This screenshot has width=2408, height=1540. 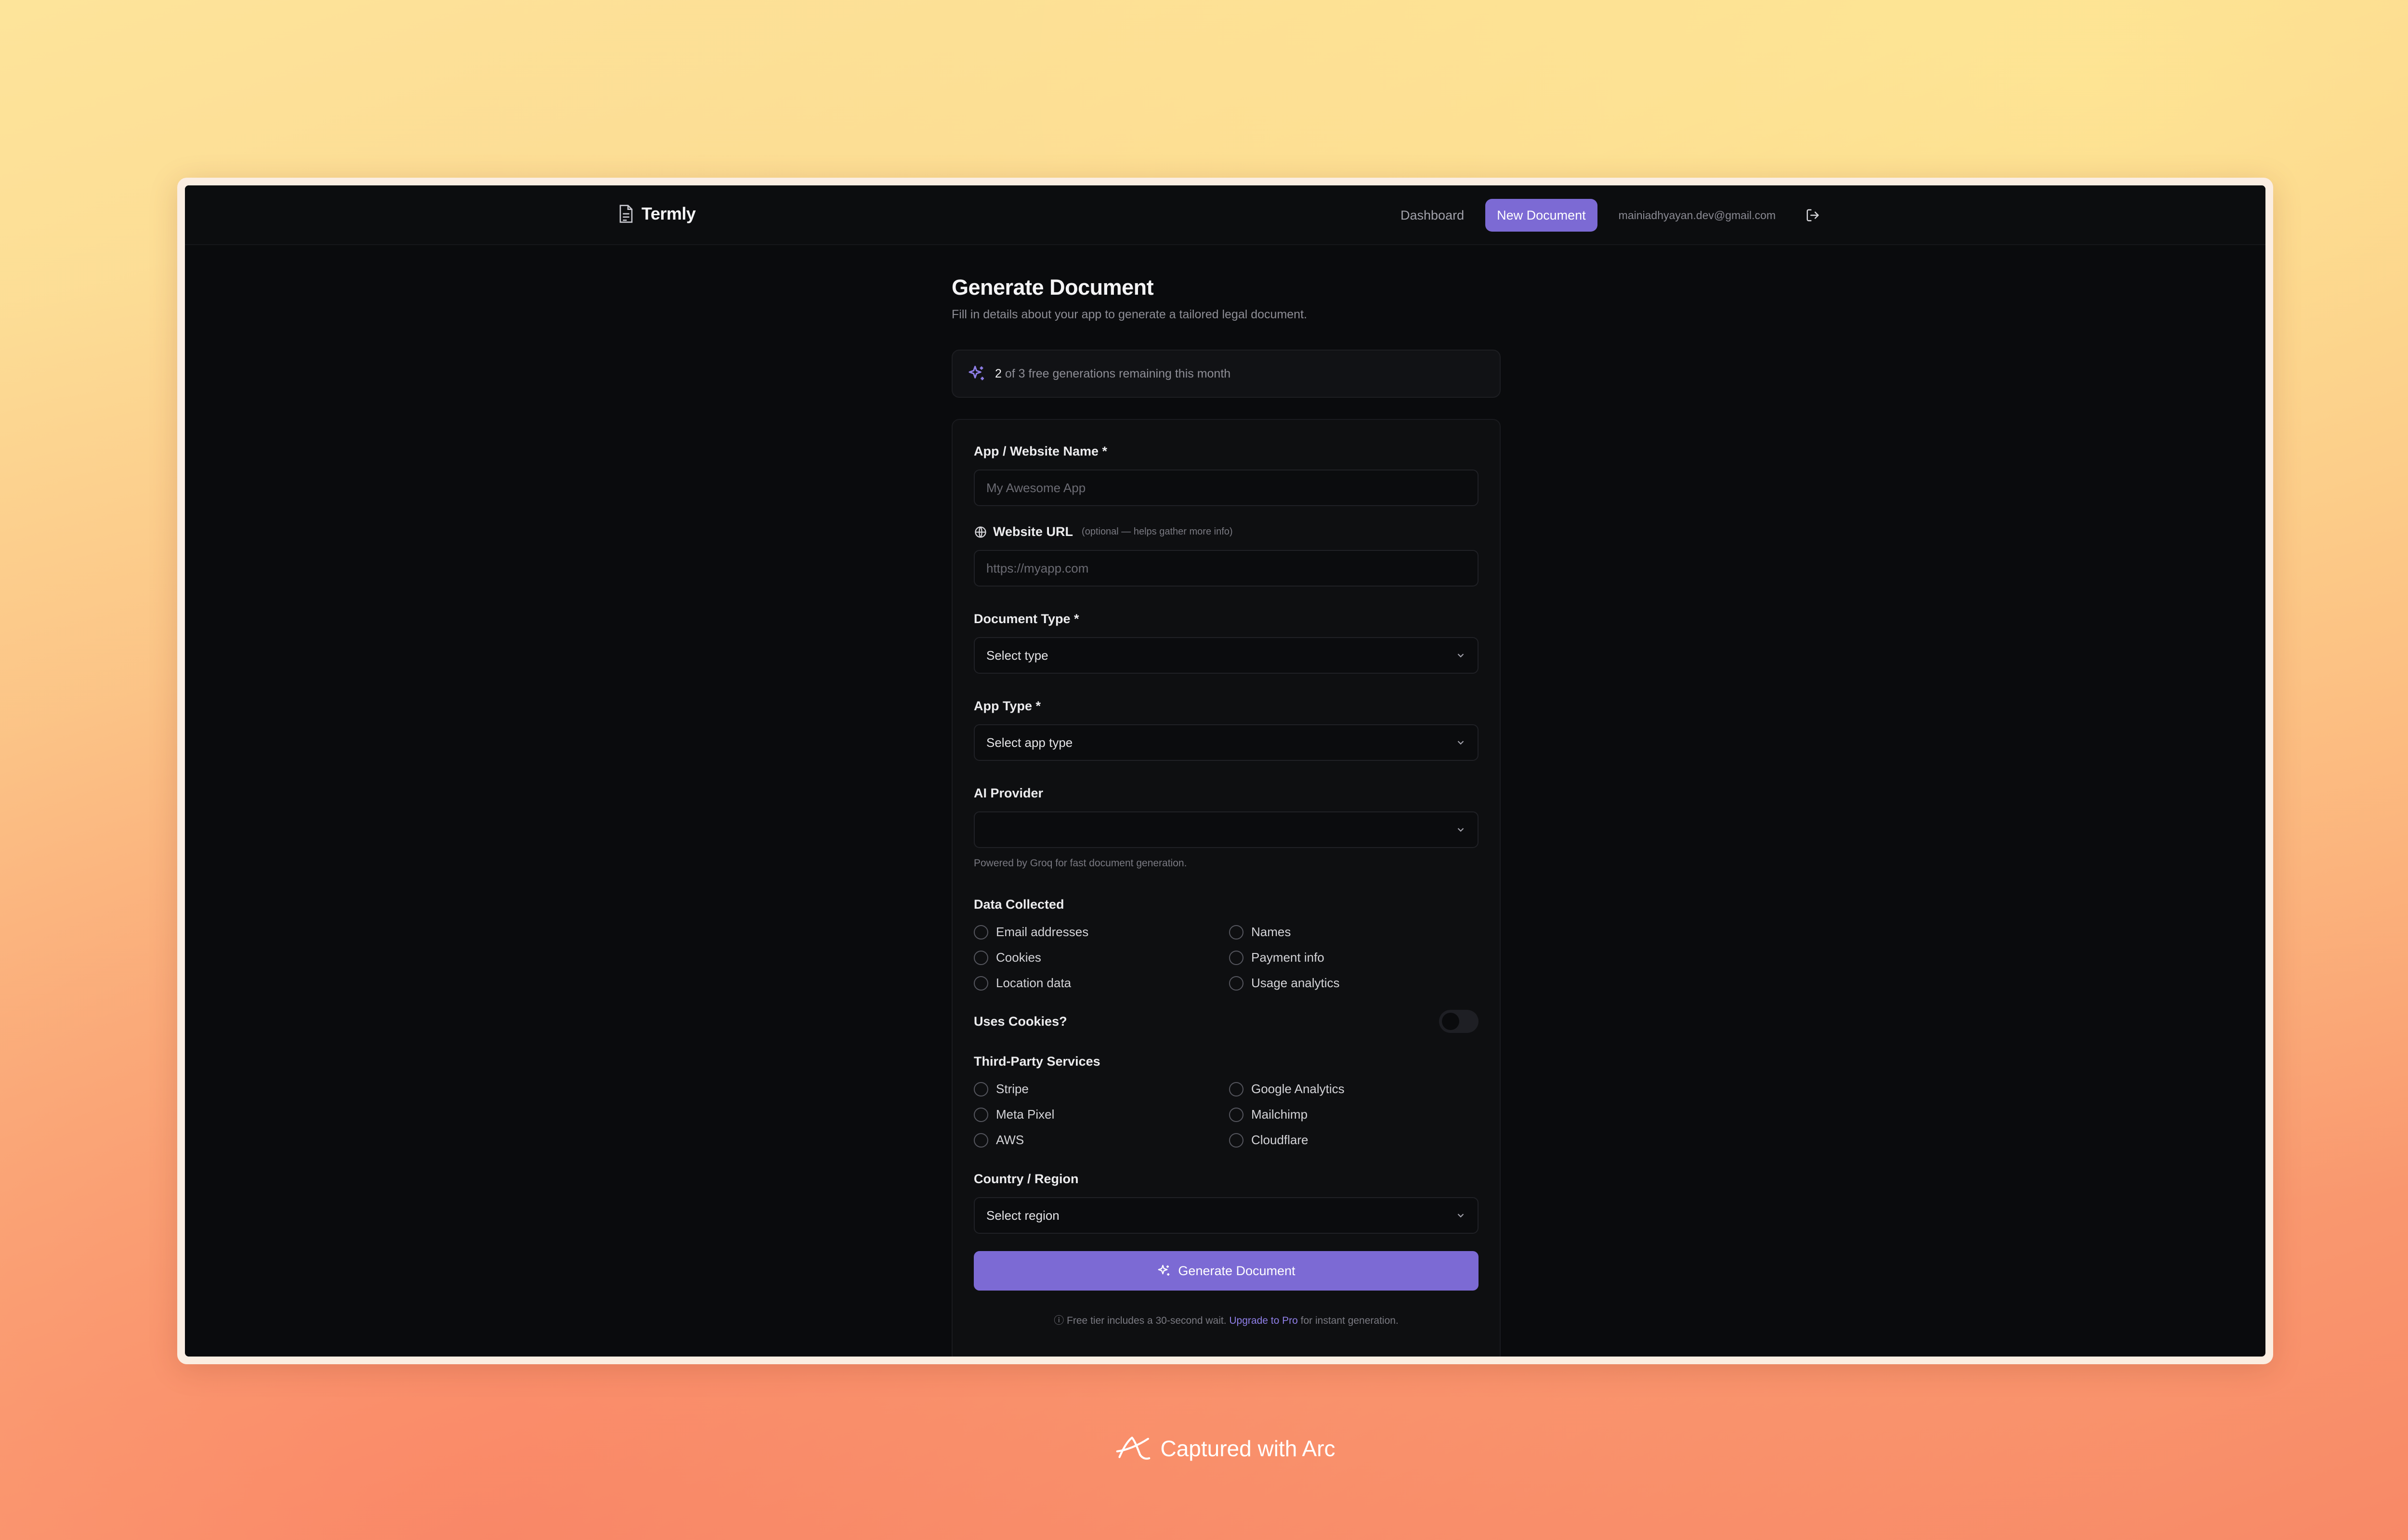 What do you see at coordinates (1133, 1448) in the screenshot?
I see `arc-logo-icon` at bounding box center [1133, 1448].